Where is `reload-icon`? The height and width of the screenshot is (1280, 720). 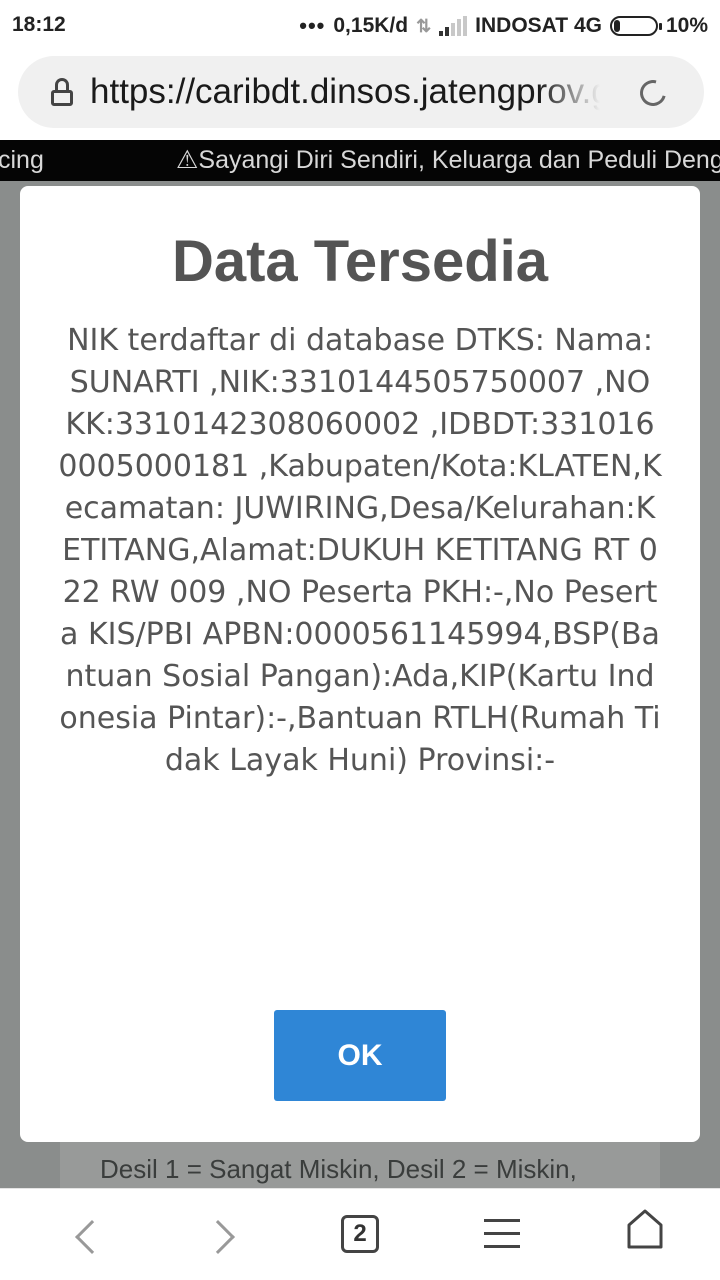
reload-icon is located at coordinates (653, 93).